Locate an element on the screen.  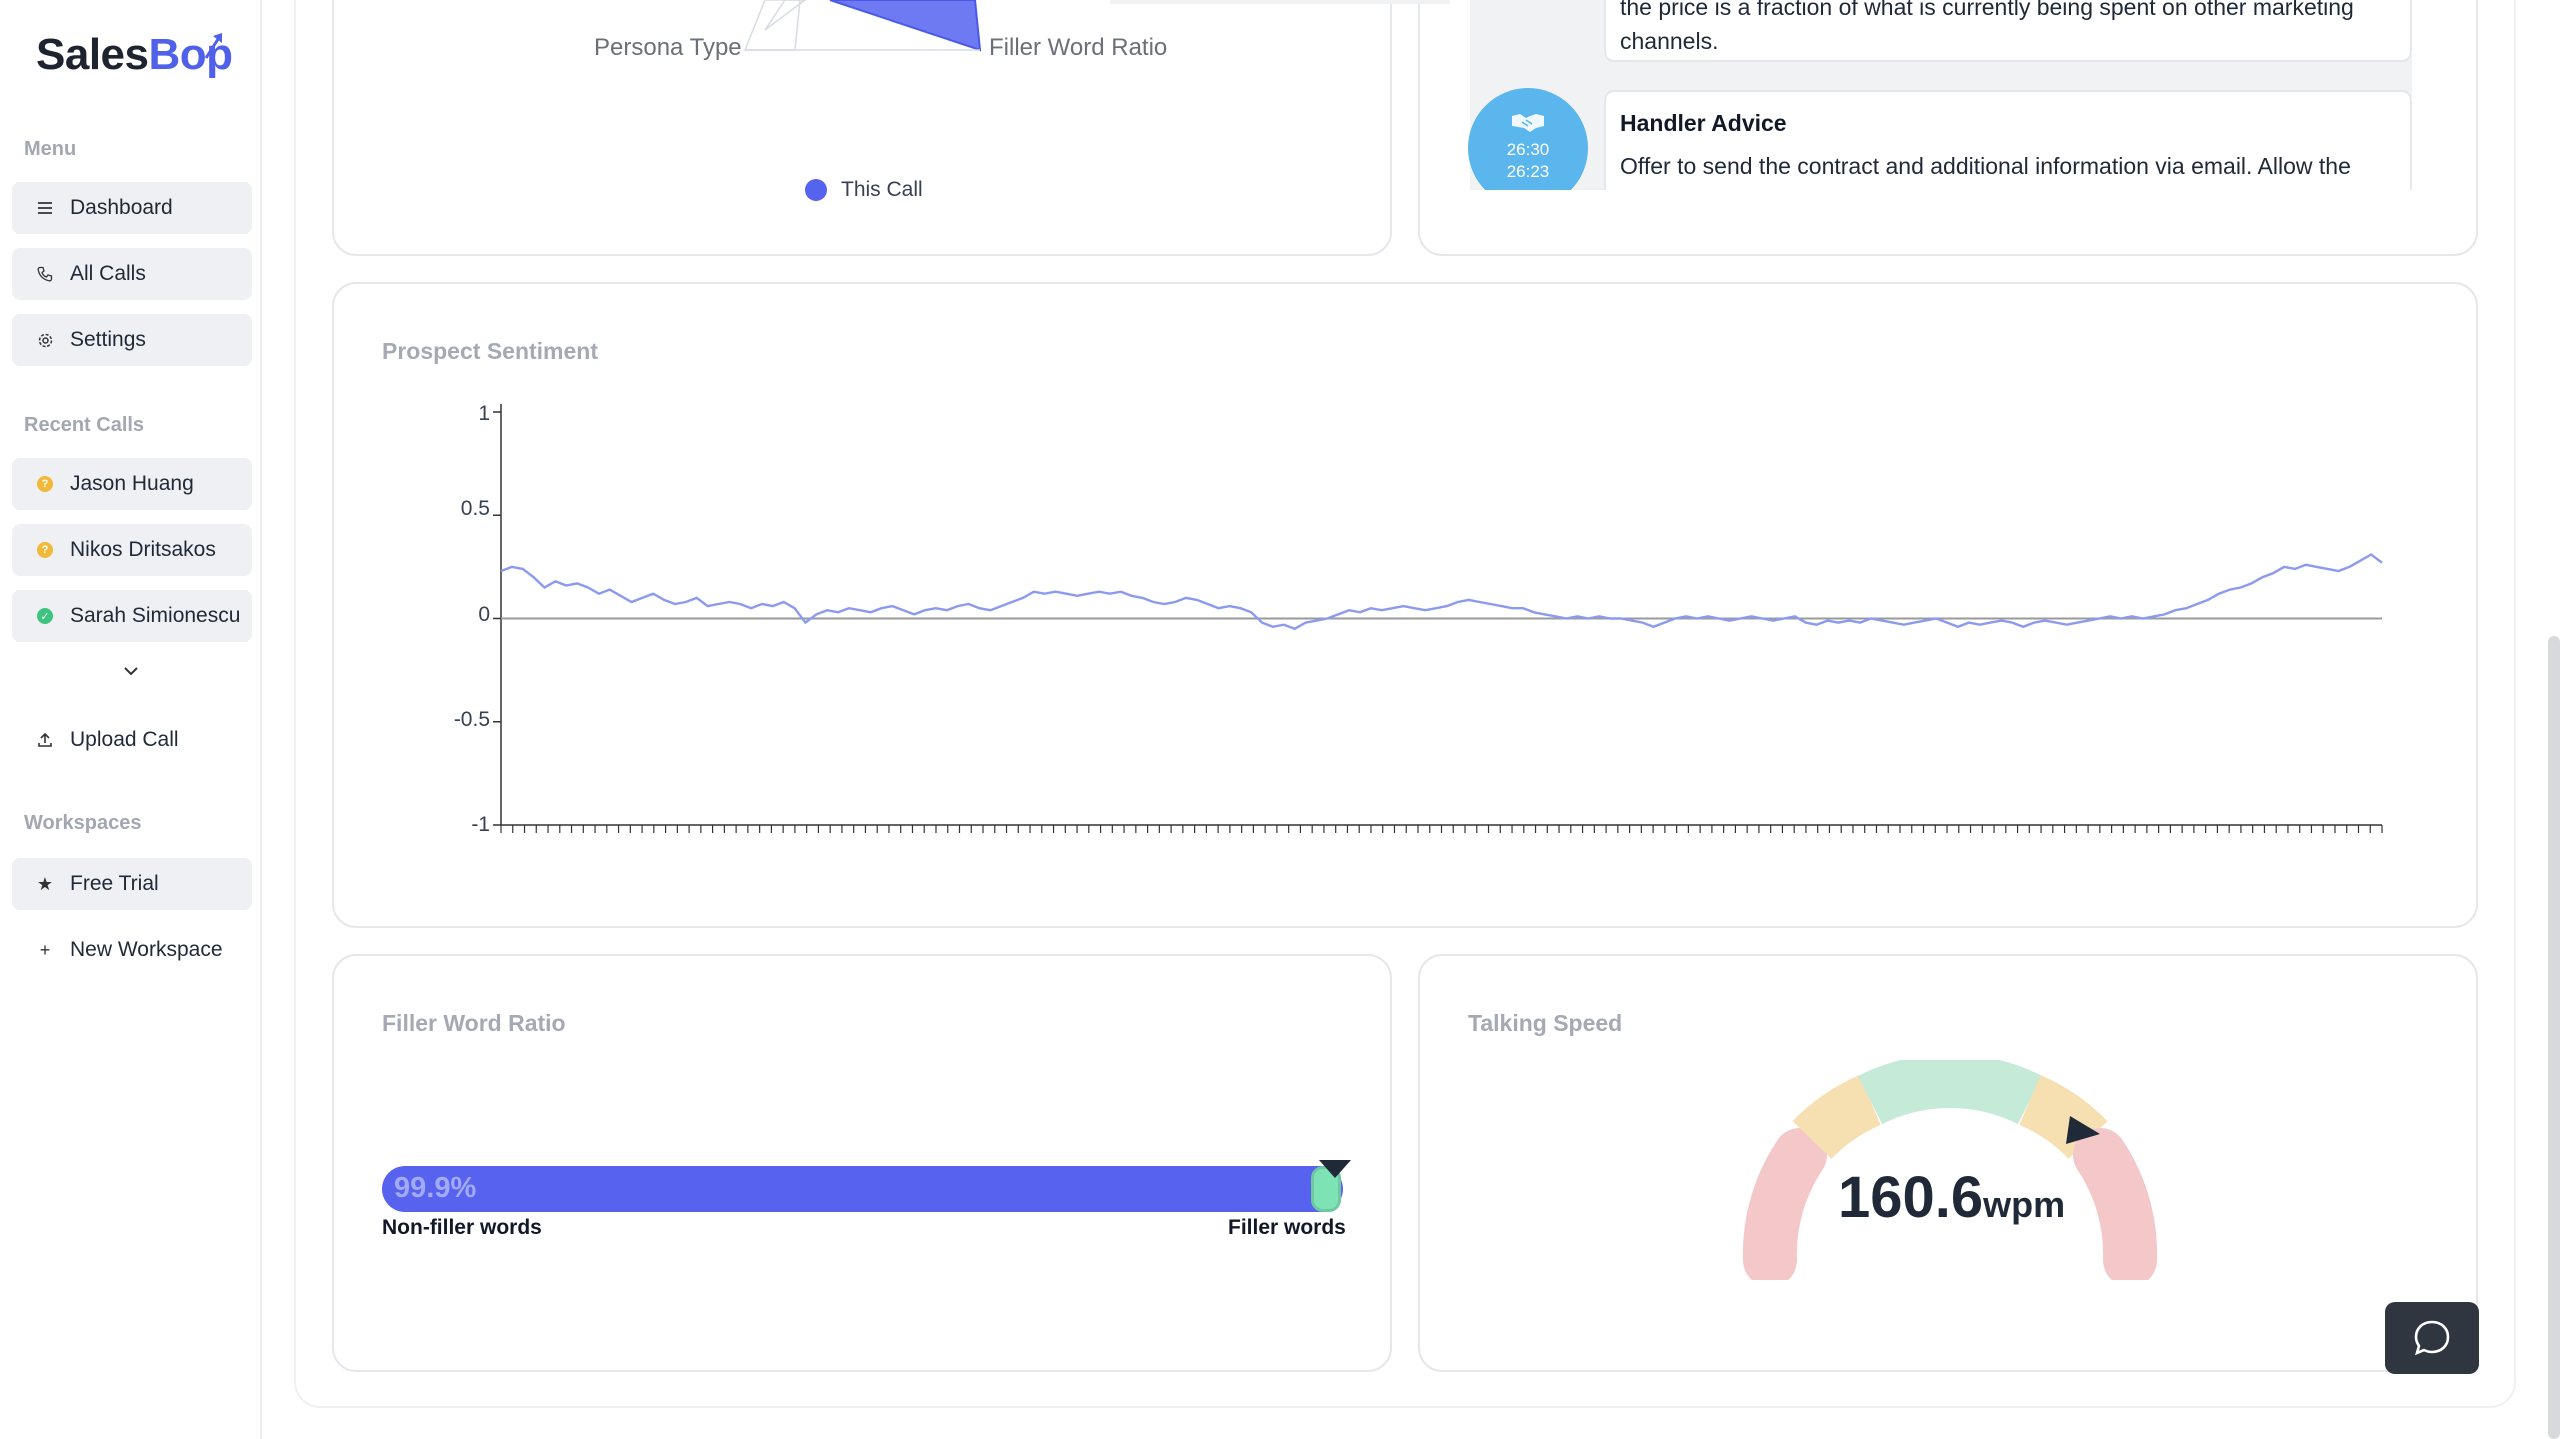
chat-button is located at coordinates (2432, 1338).